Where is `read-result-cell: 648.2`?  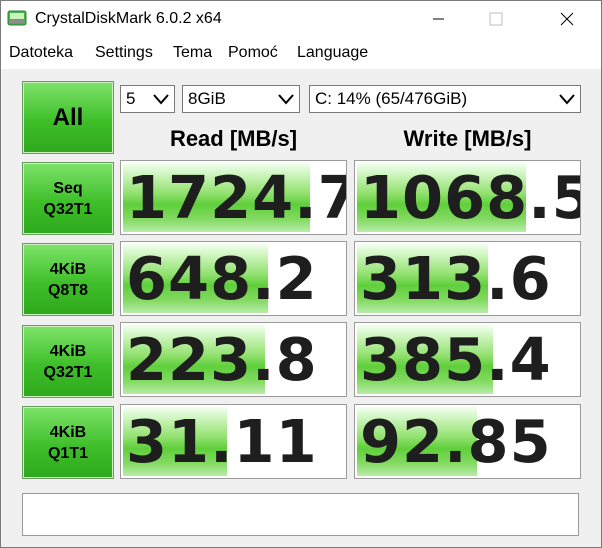
read-result-cell: 648.2 is located at coordinates (233, 278).